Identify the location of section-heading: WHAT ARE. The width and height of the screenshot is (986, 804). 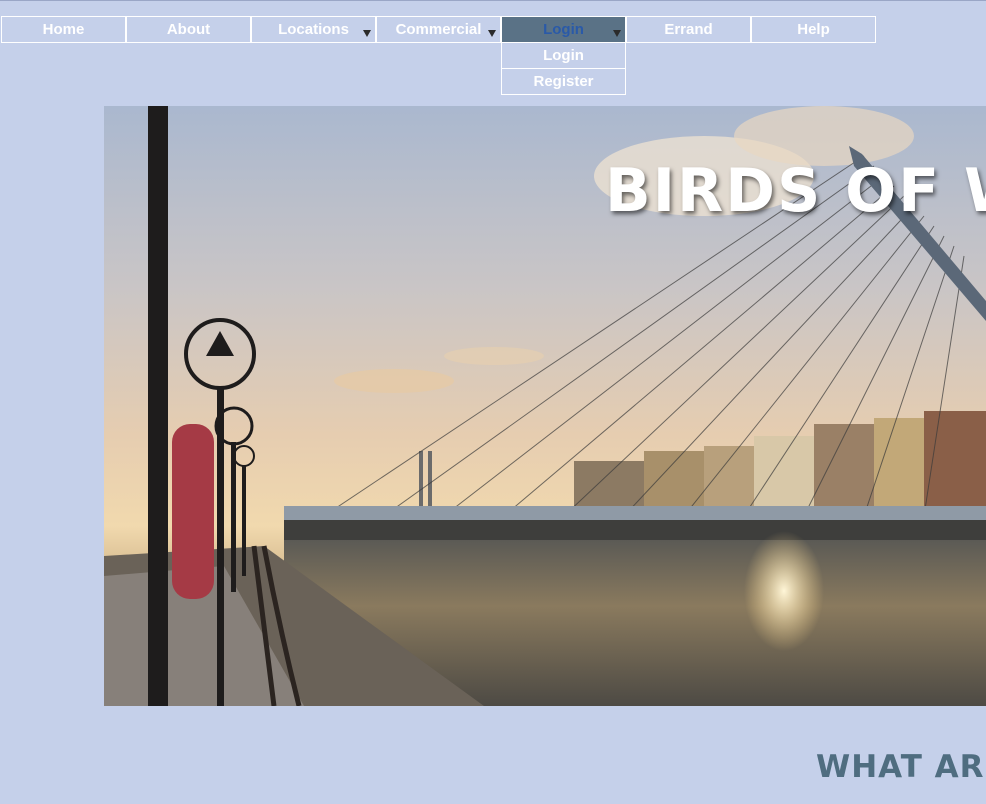
(901, 767).